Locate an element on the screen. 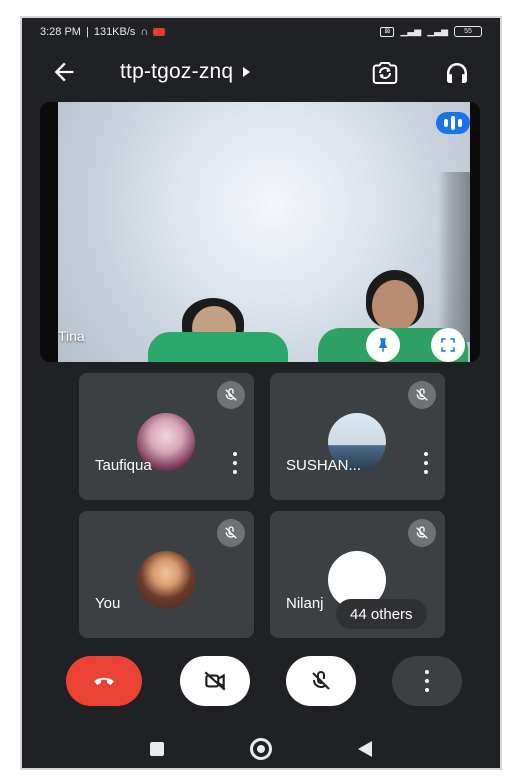  participant-body is located at coordinates (218, 347).